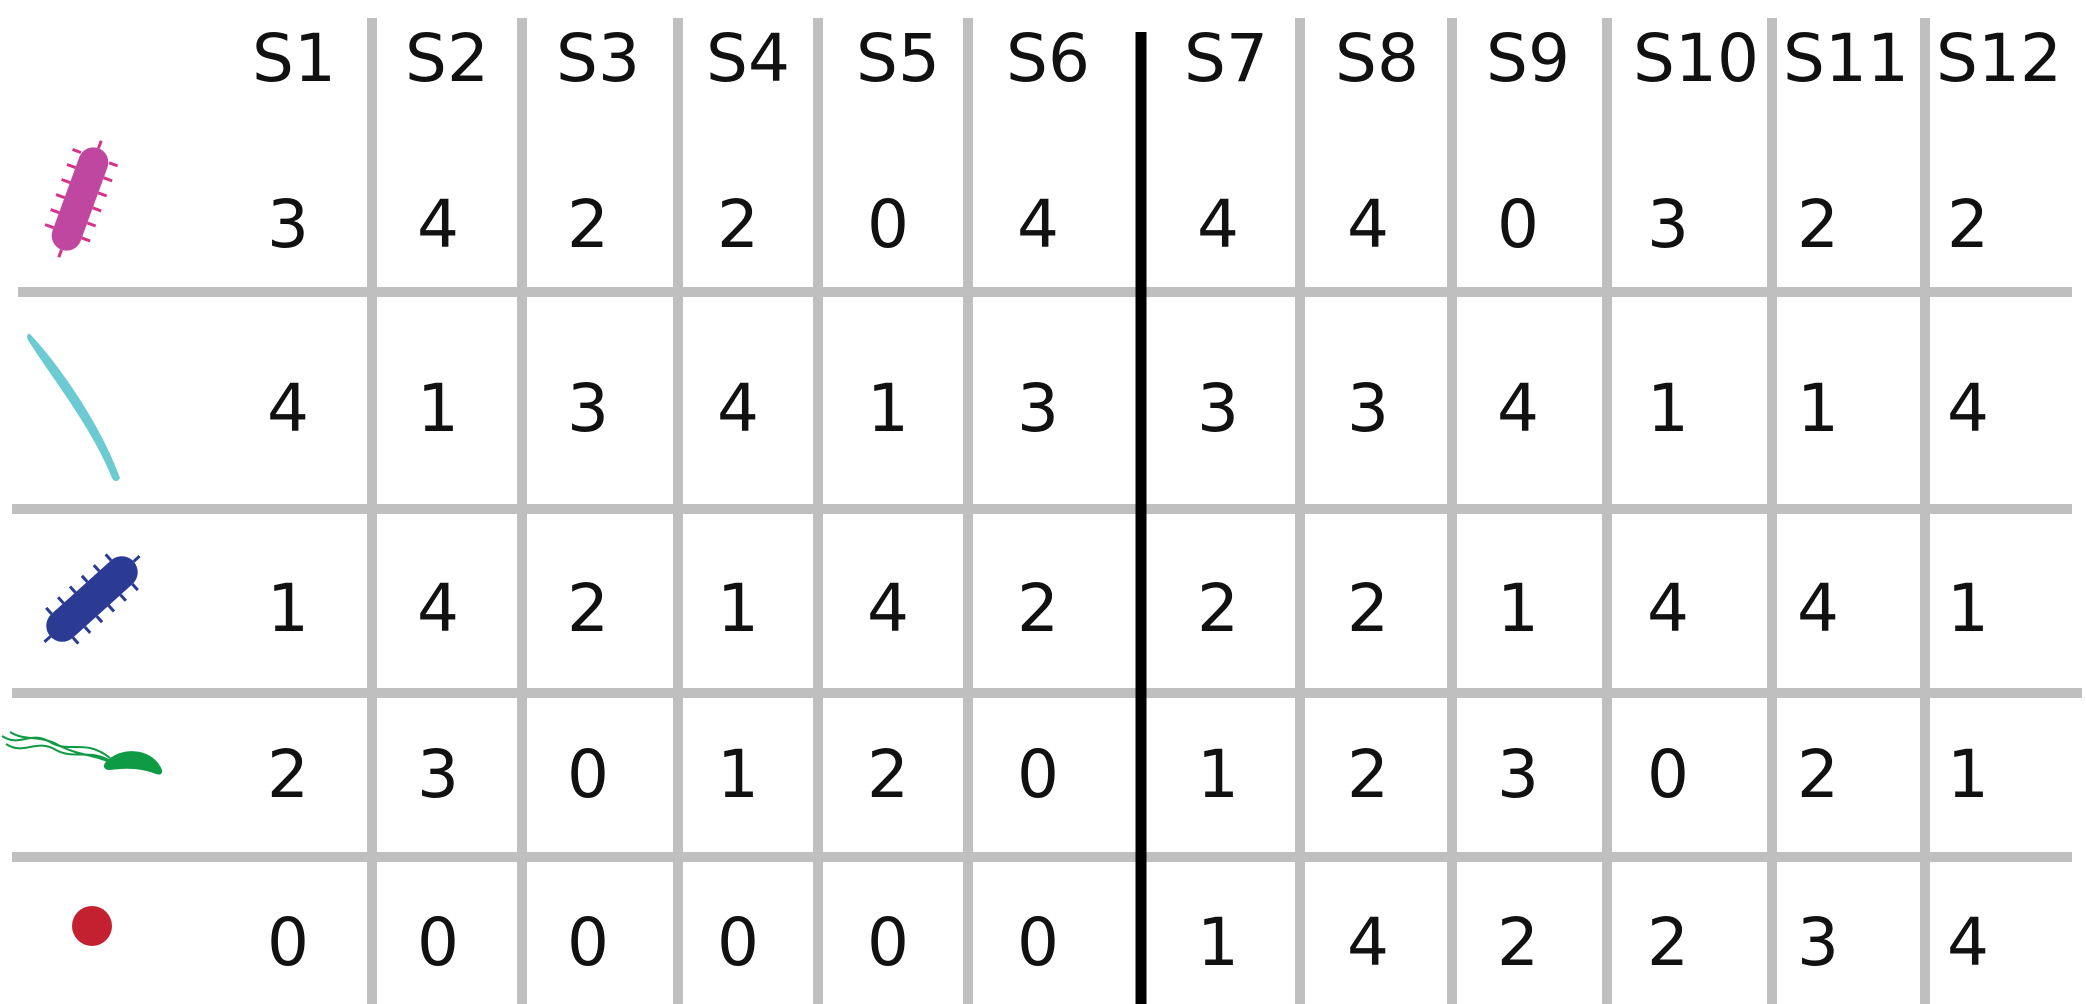  What do you see at coordinates (1999, 58) in the screenshot?
I see `column-header-s12: S12` at bounding box center [1999, 58].